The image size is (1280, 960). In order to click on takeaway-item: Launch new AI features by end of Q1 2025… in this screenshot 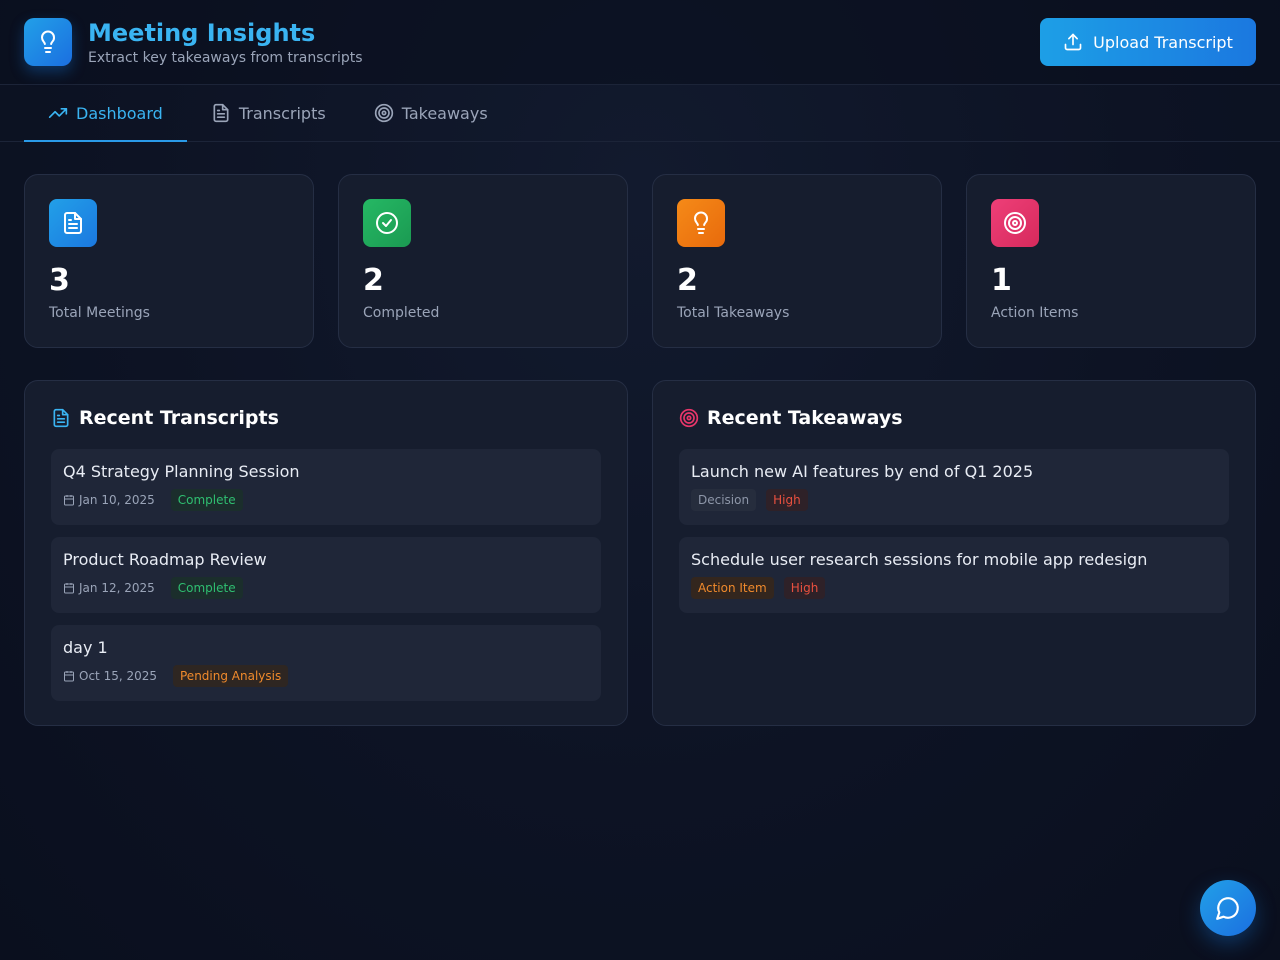, I will do `click(954, 487)`.